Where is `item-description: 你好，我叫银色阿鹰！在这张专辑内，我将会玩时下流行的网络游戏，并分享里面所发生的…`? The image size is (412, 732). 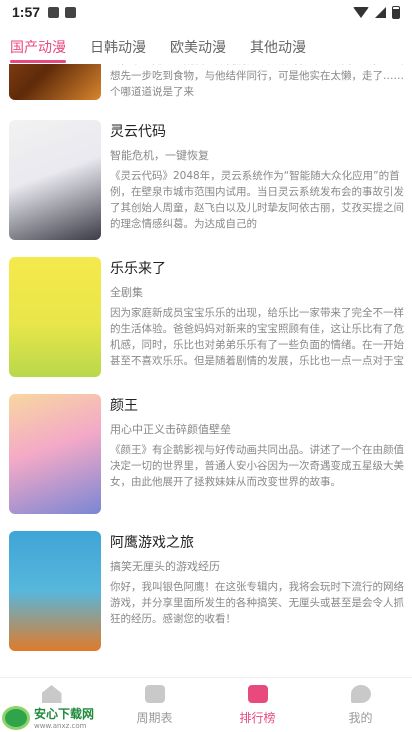 item-description: 你好，我叫银色阿鹰！在这张专辑内，我将会玩时下流行的网络游戏，并分享里面所发生的… is located at coordinates (257, 603).